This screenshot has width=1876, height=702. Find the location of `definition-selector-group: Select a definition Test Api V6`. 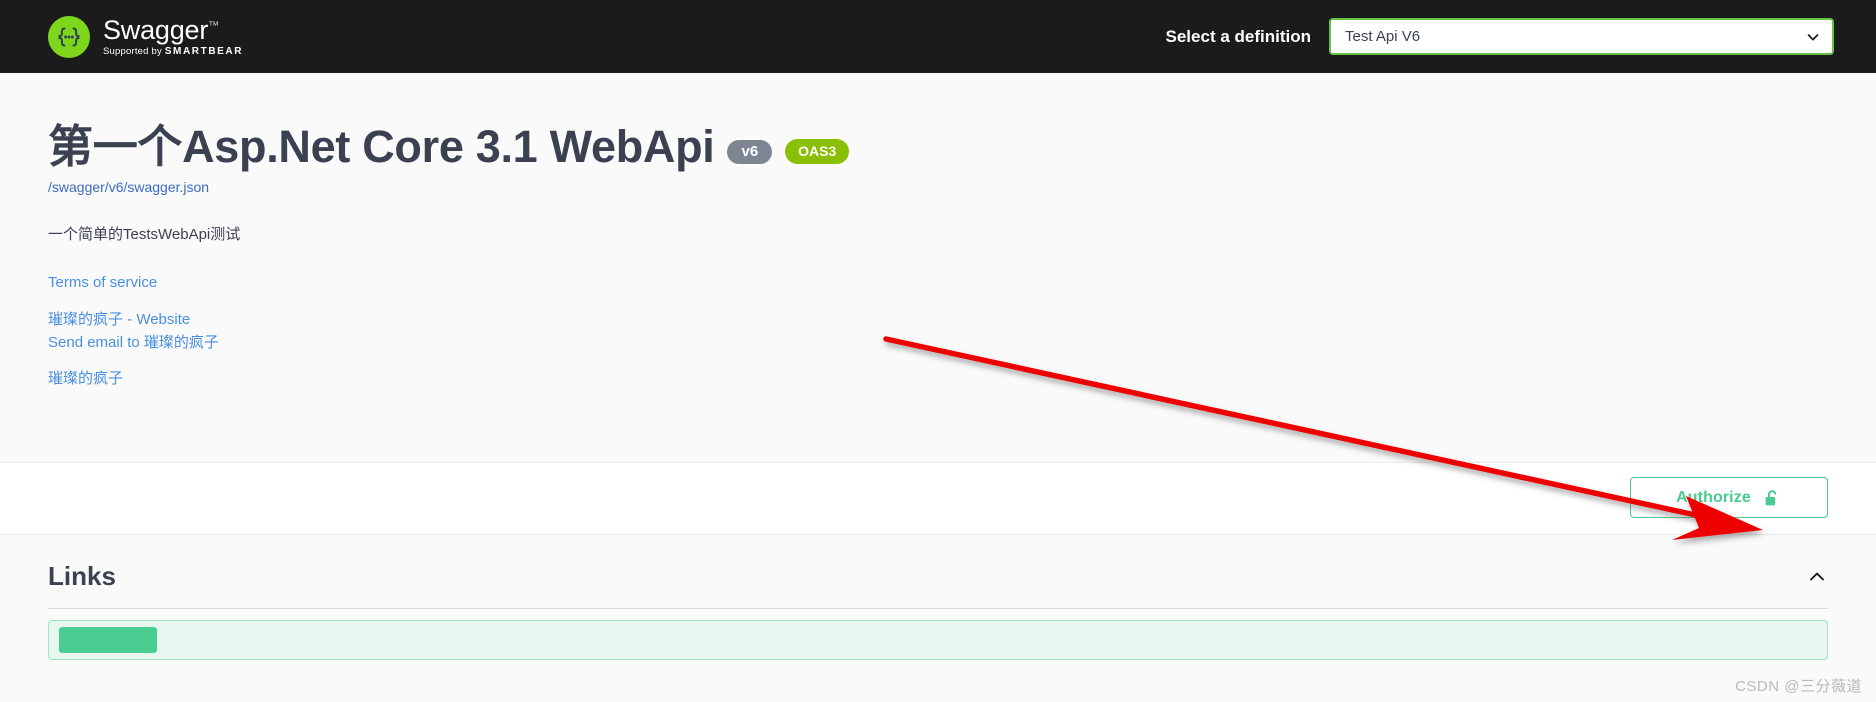

definition-selector-group: Select a definition Test Api V6 is located at coordinates (1500, 36).